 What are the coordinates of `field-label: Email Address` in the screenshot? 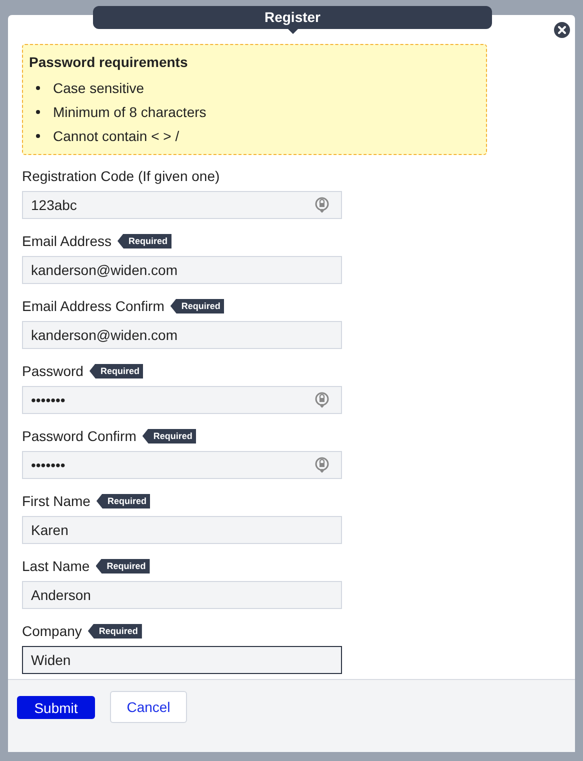 It's located at (67, 241).